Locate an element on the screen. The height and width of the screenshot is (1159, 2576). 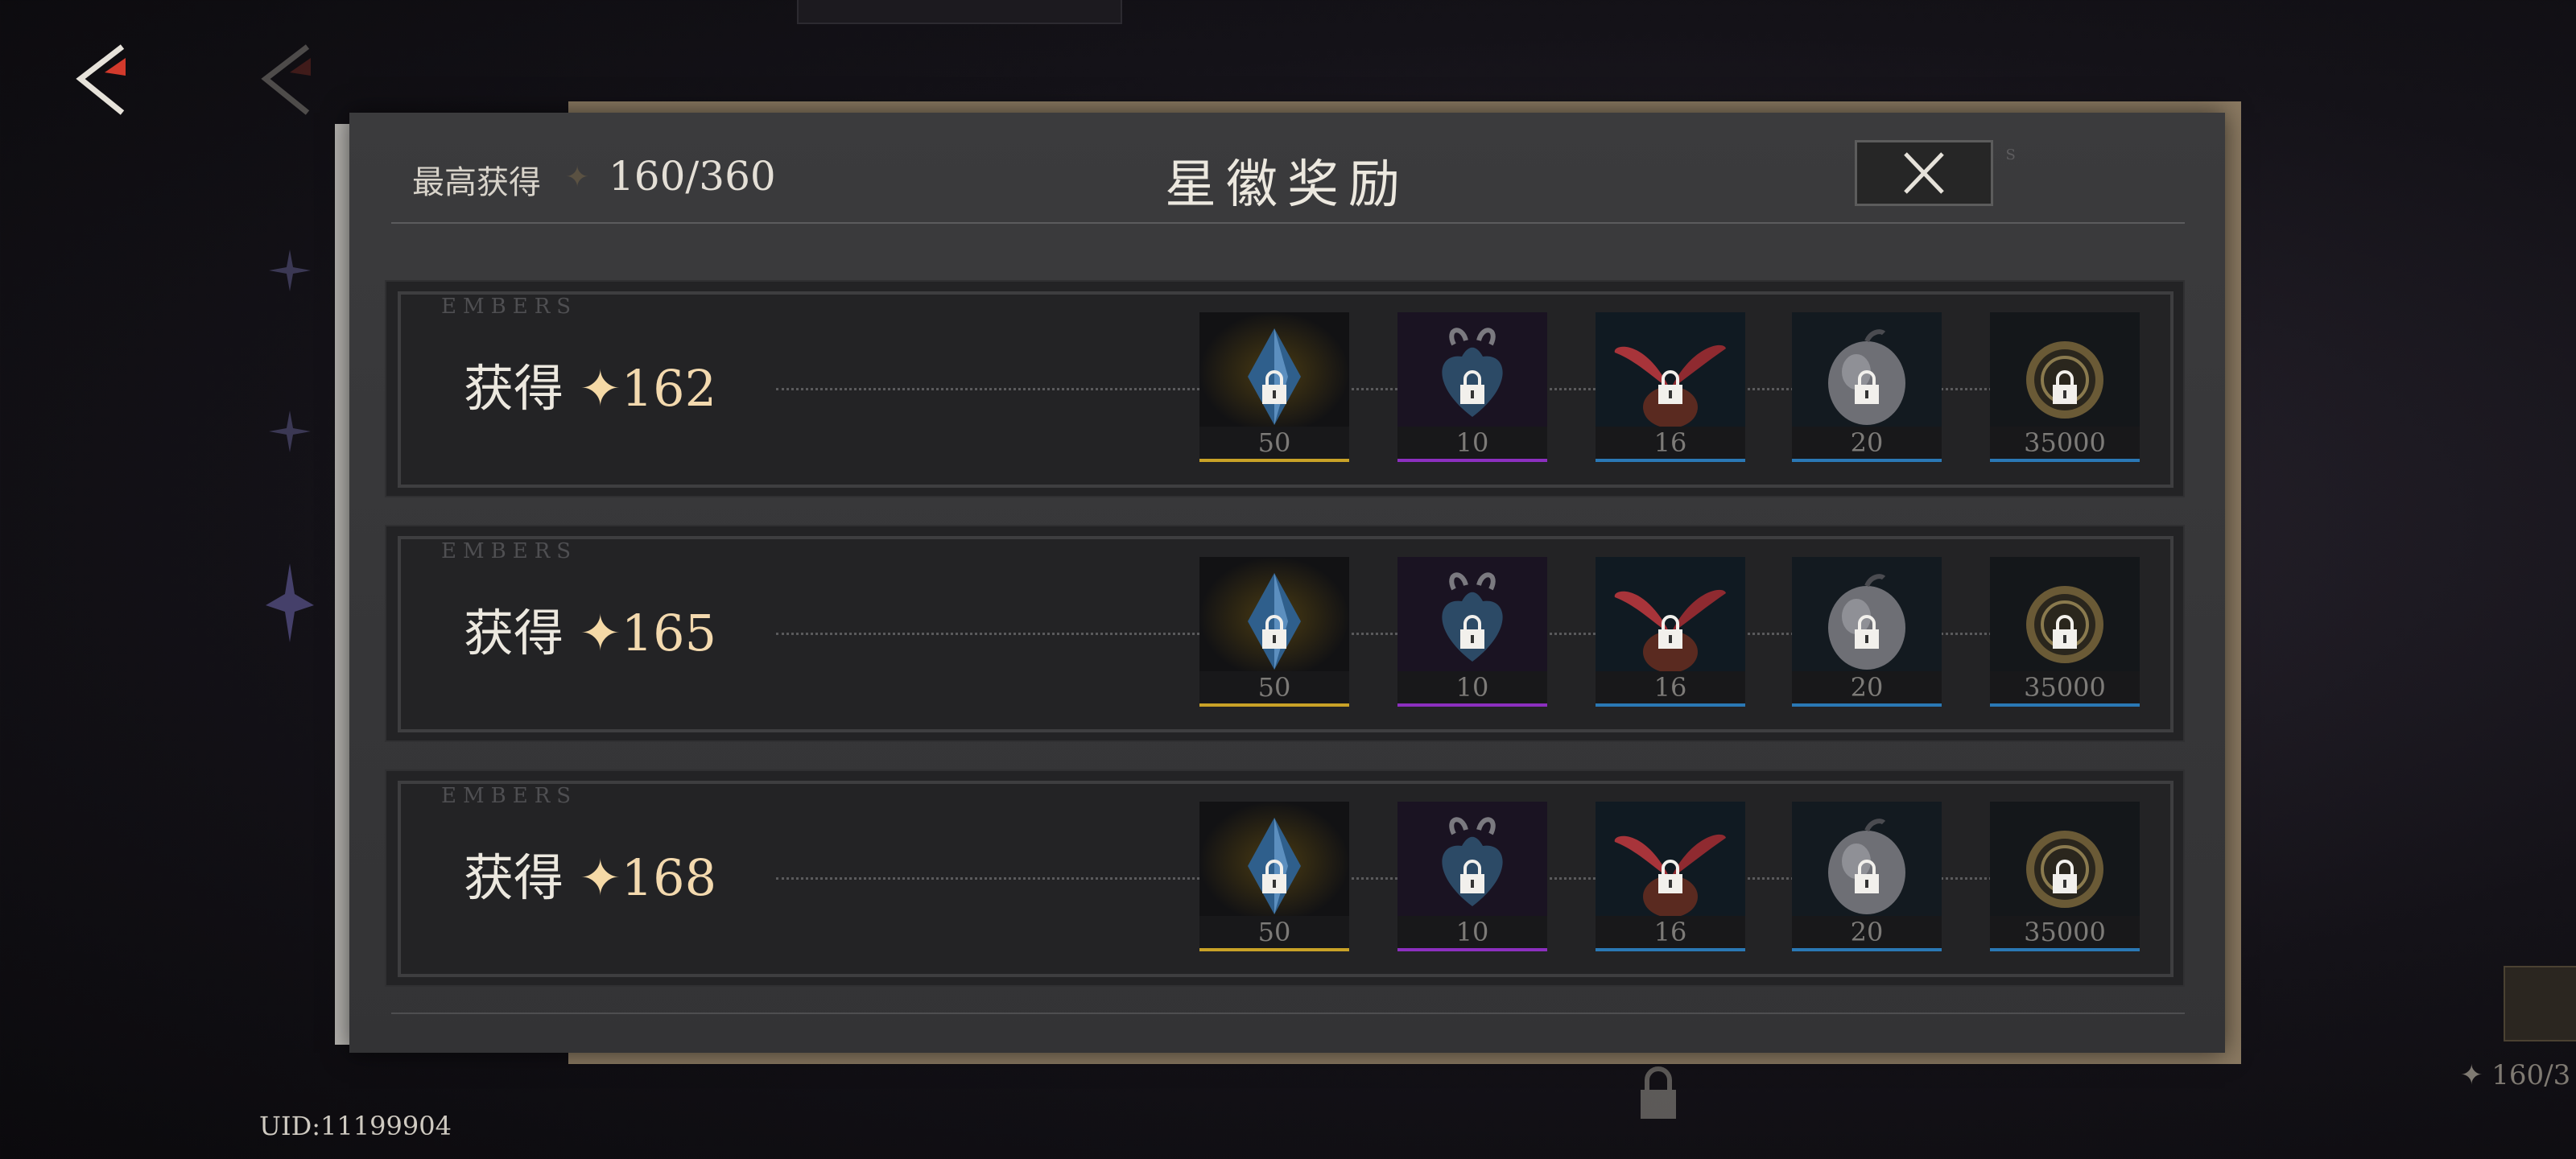
home-button is located at coordinates (290, 80).